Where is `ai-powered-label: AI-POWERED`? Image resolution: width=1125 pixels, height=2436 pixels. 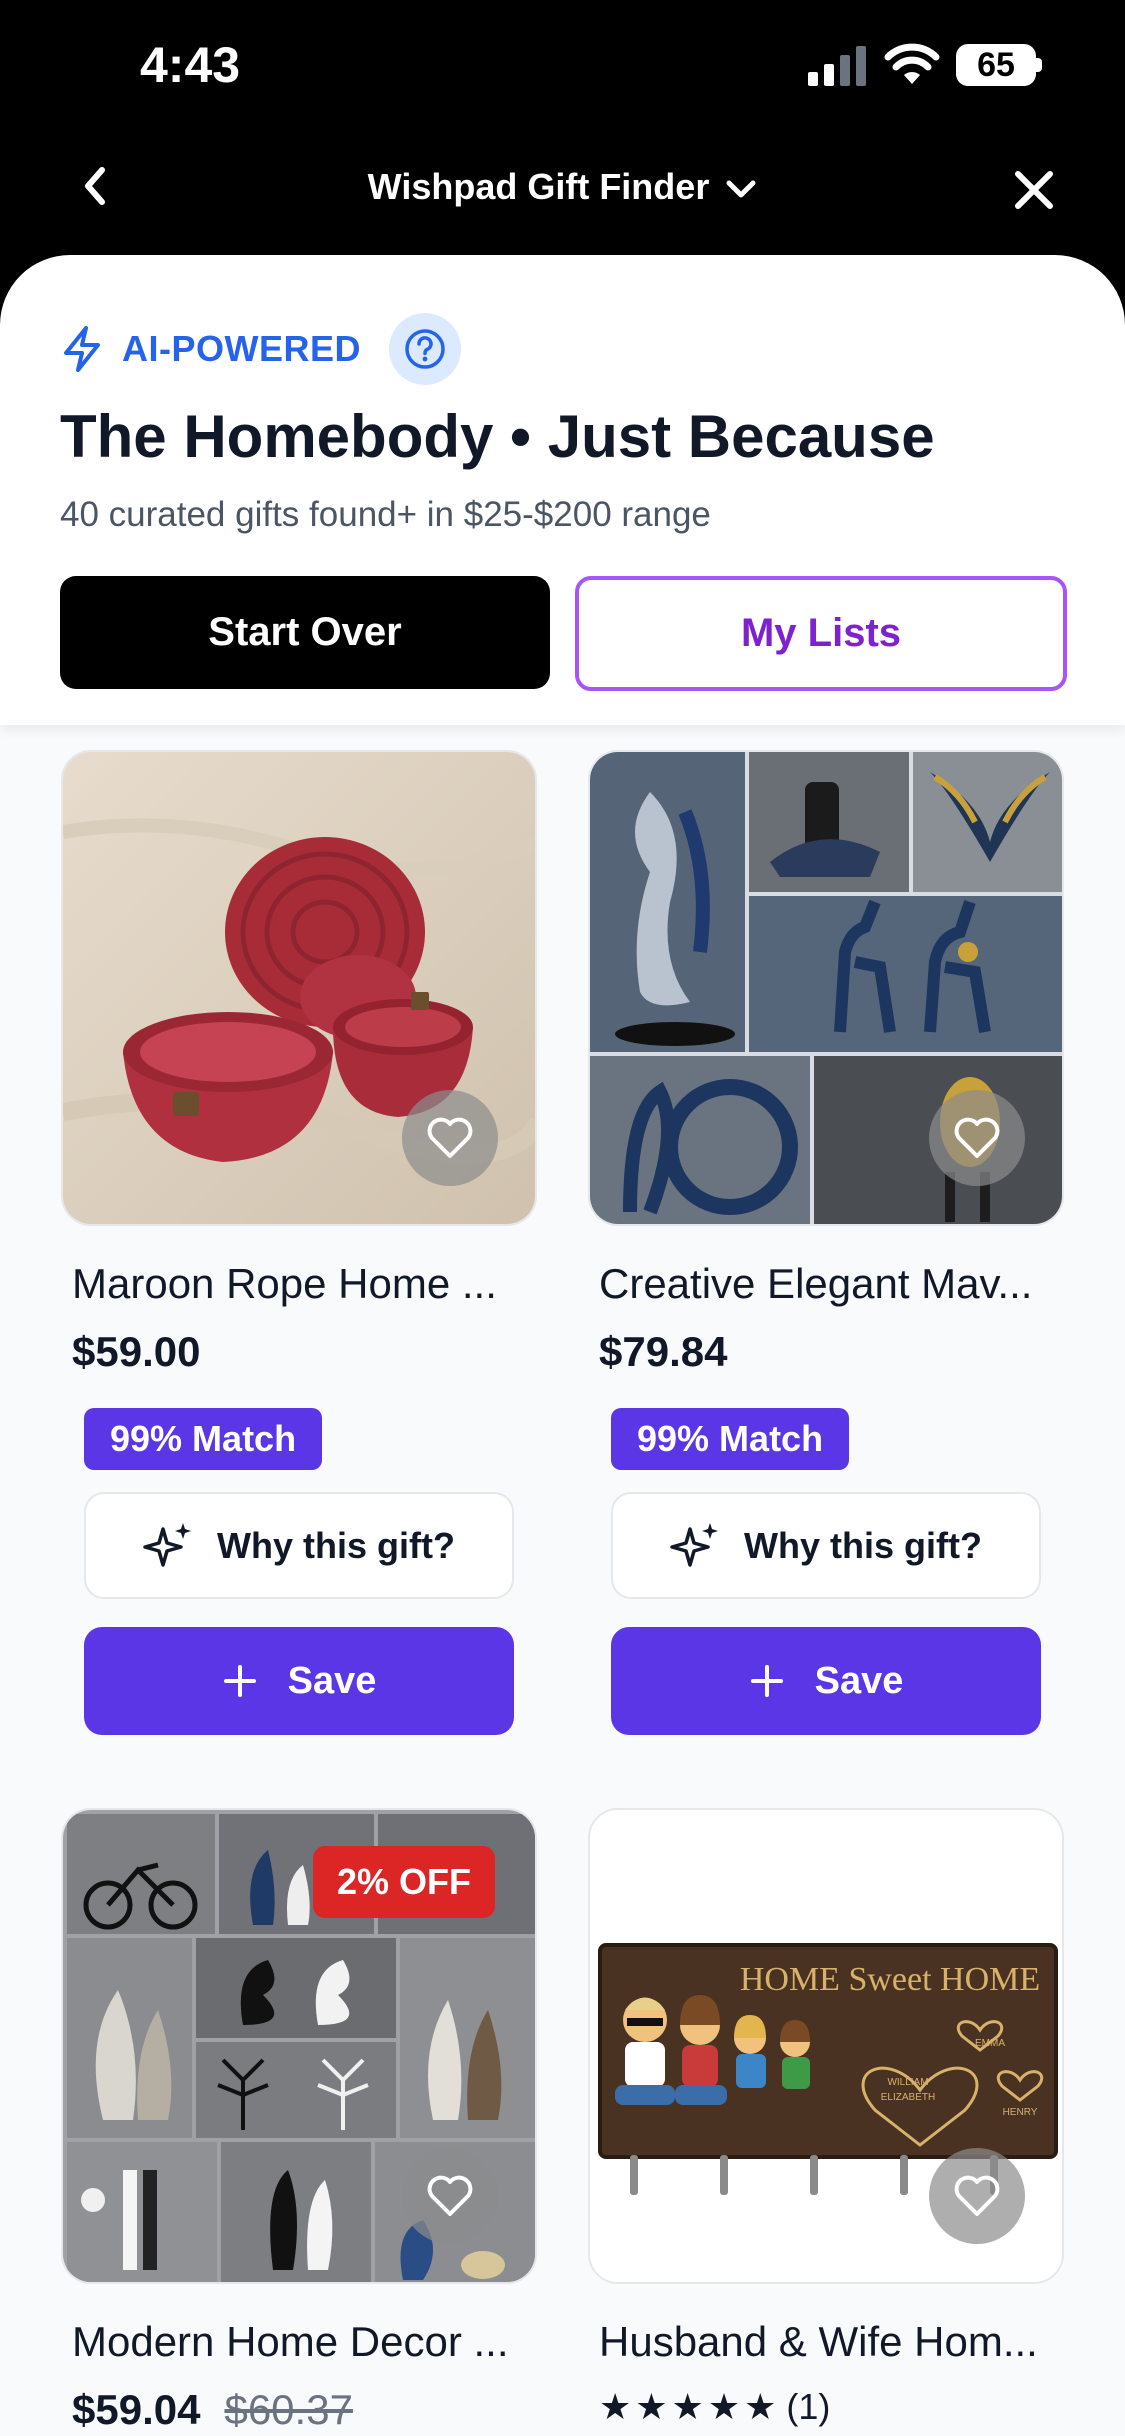 ai-powered-label: AI-POWERED is located at coordinates (241, 348).